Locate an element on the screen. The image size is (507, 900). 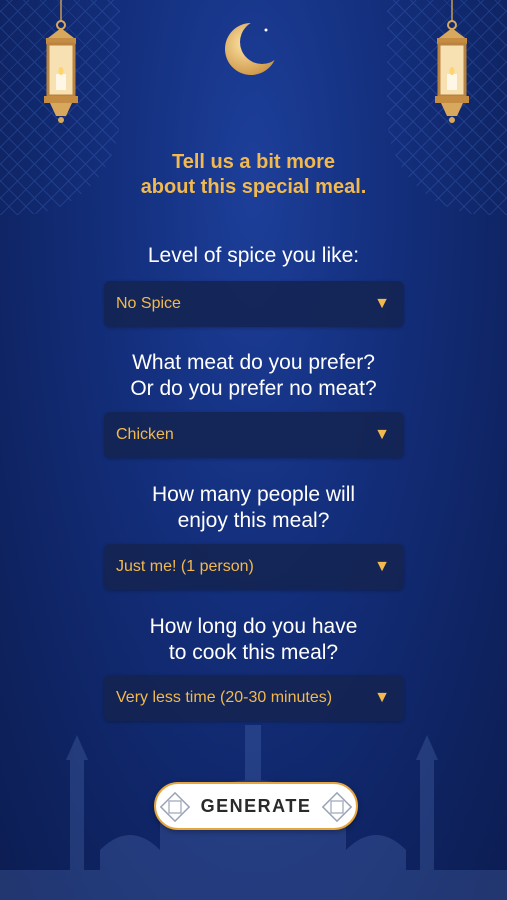
meat-question-line-2: Or do you prefer no meat? is located at coordinates (253, 388).